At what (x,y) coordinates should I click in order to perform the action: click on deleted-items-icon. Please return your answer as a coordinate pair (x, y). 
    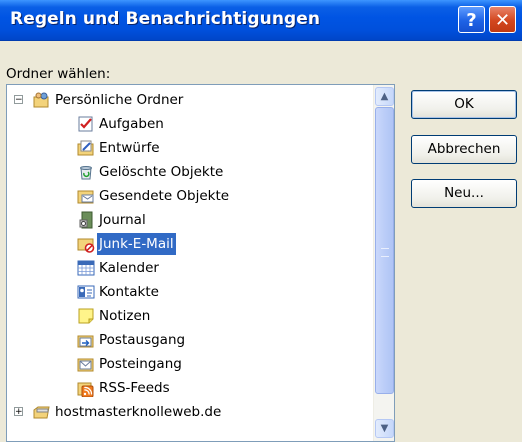
    Looking at the image, I should click on (86, 172).